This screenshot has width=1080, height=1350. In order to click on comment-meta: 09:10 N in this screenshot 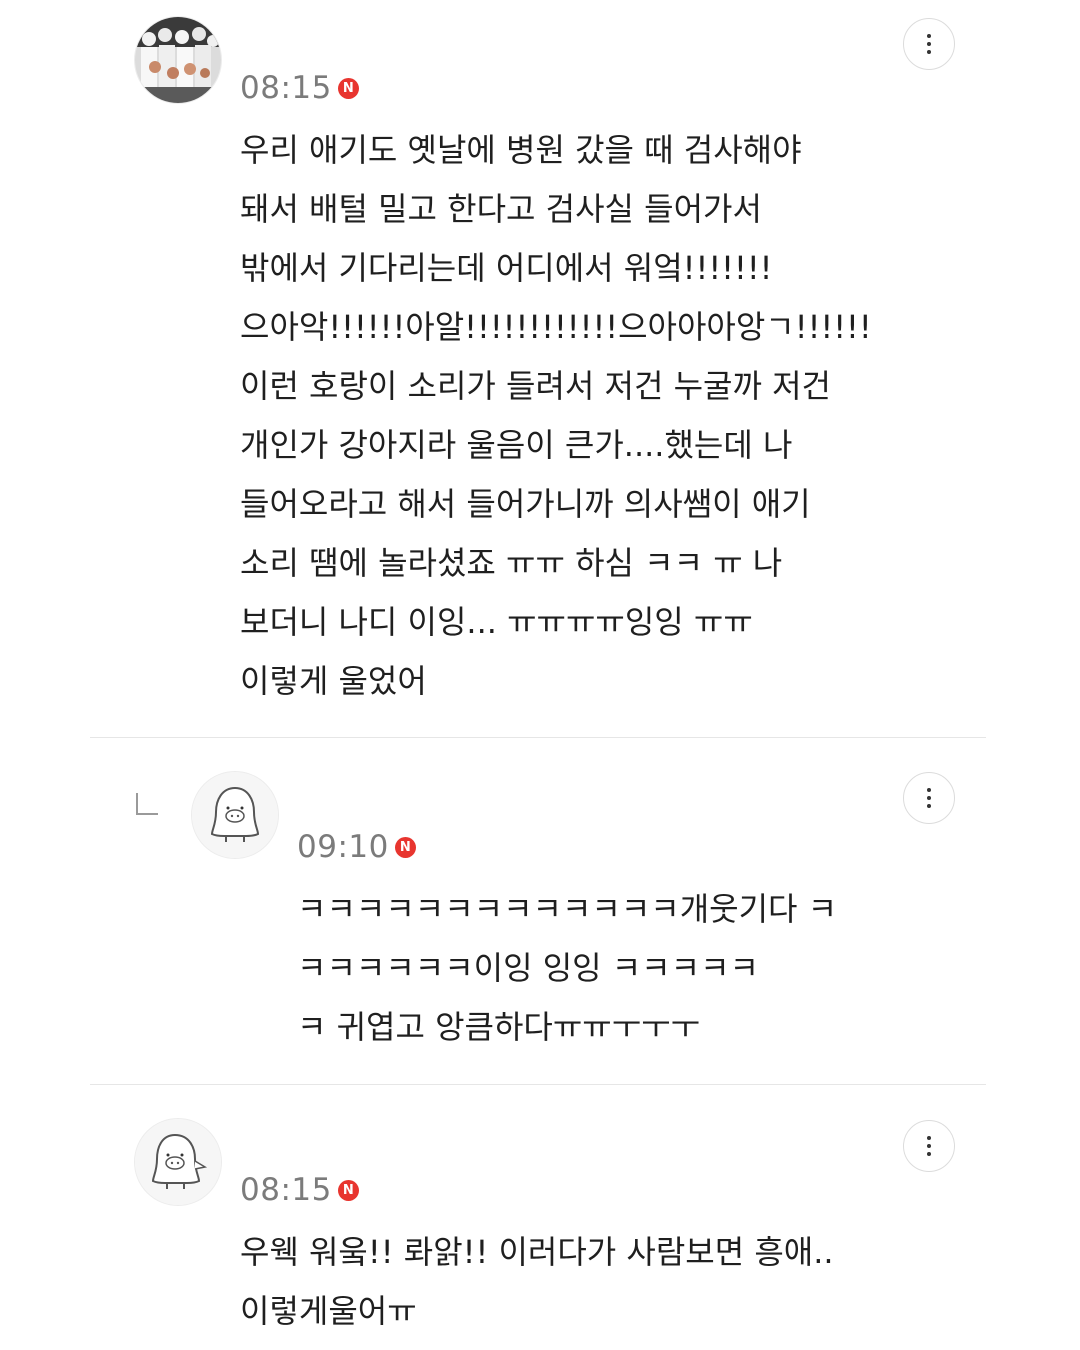, I will do `click(356, 847)`.